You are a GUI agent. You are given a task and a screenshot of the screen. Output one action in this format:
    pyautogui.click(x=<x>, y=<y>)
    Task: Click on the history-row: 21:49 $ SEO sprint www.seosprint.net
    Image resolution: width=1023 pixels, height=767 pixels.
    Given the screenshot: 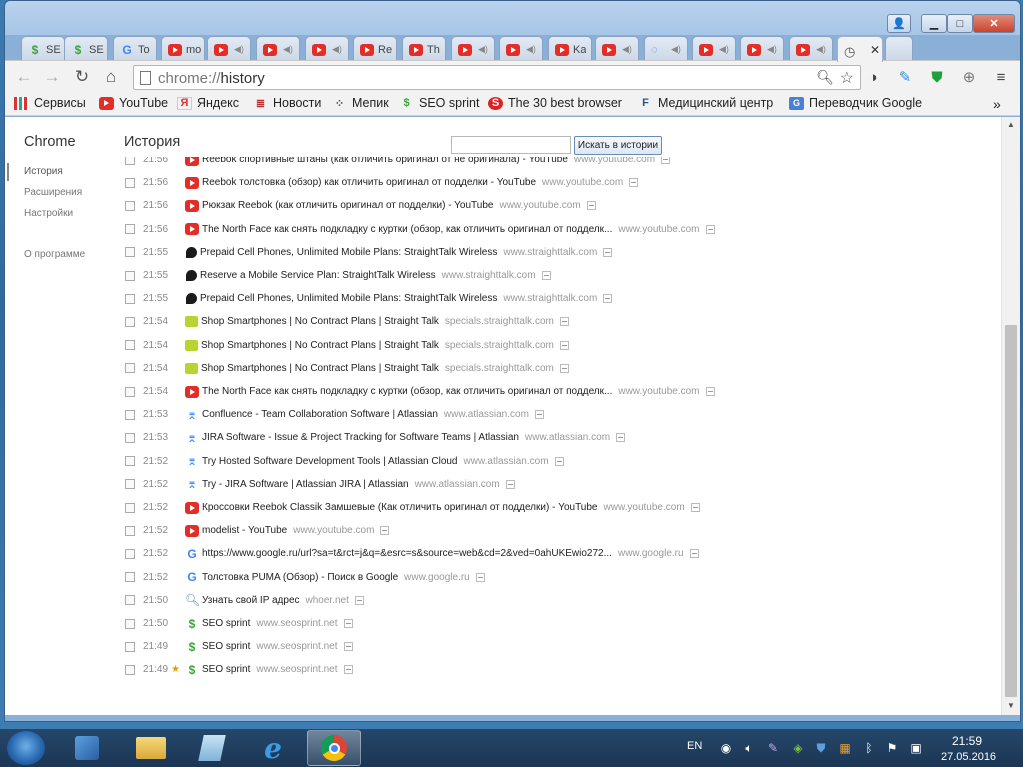 What is the action you would take?
    pyautogui.click(x=239, y=646)
    